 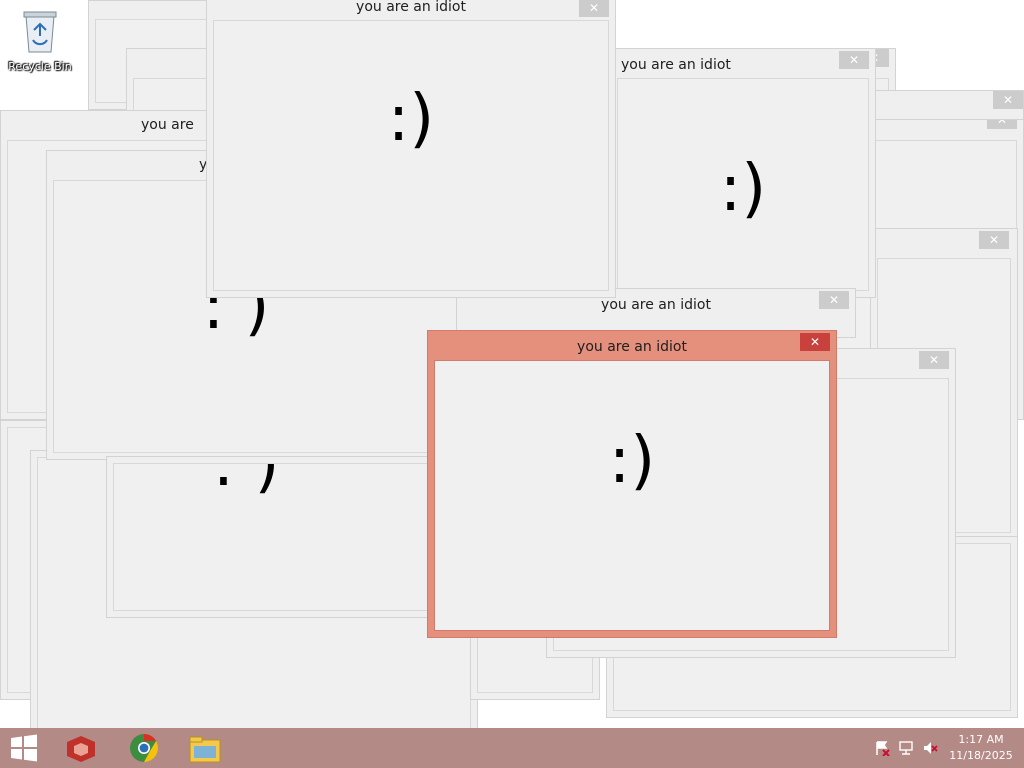 I want to click on recycle-bin-label: Recycle Bin, so click(x=40, y=66).